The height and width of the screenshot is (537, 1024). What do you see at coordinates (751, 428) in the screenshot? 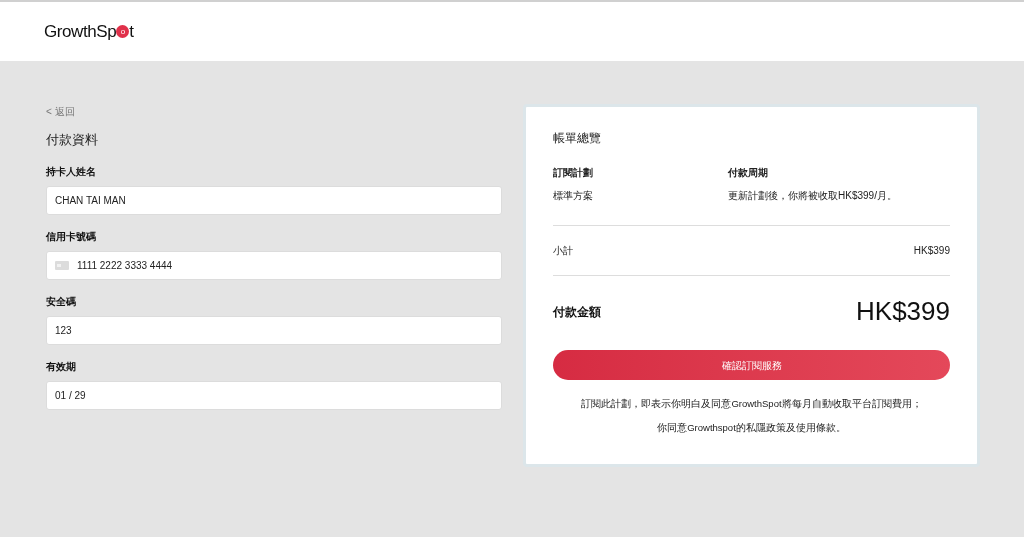
I see `terms-text: 你同意Growthspot的私隱政策及使用條款。` at bounding box center [751, 428].